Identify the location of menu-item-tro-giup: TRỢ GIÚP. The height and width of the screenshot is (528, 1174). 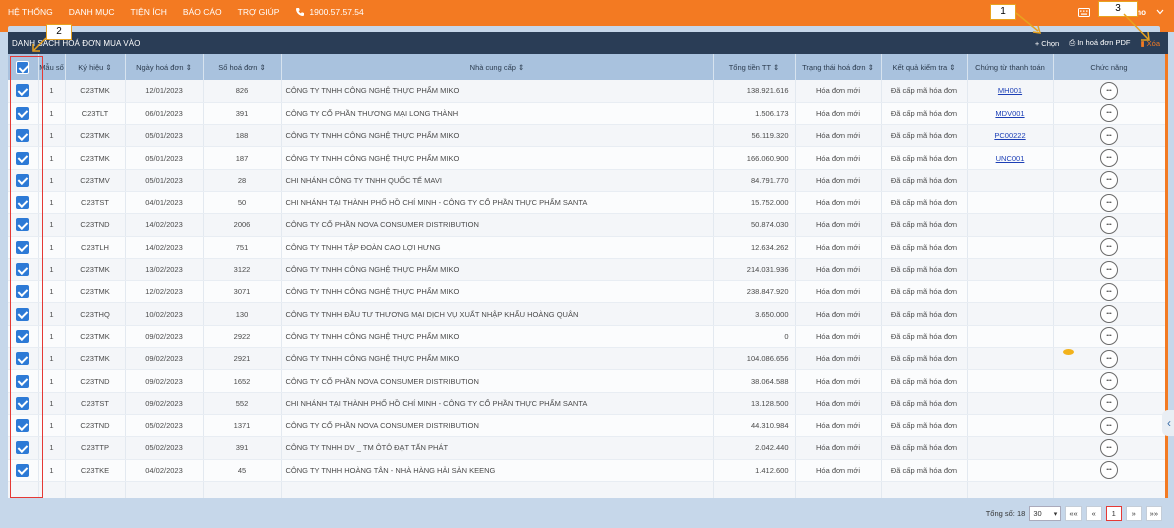
(259, 12).